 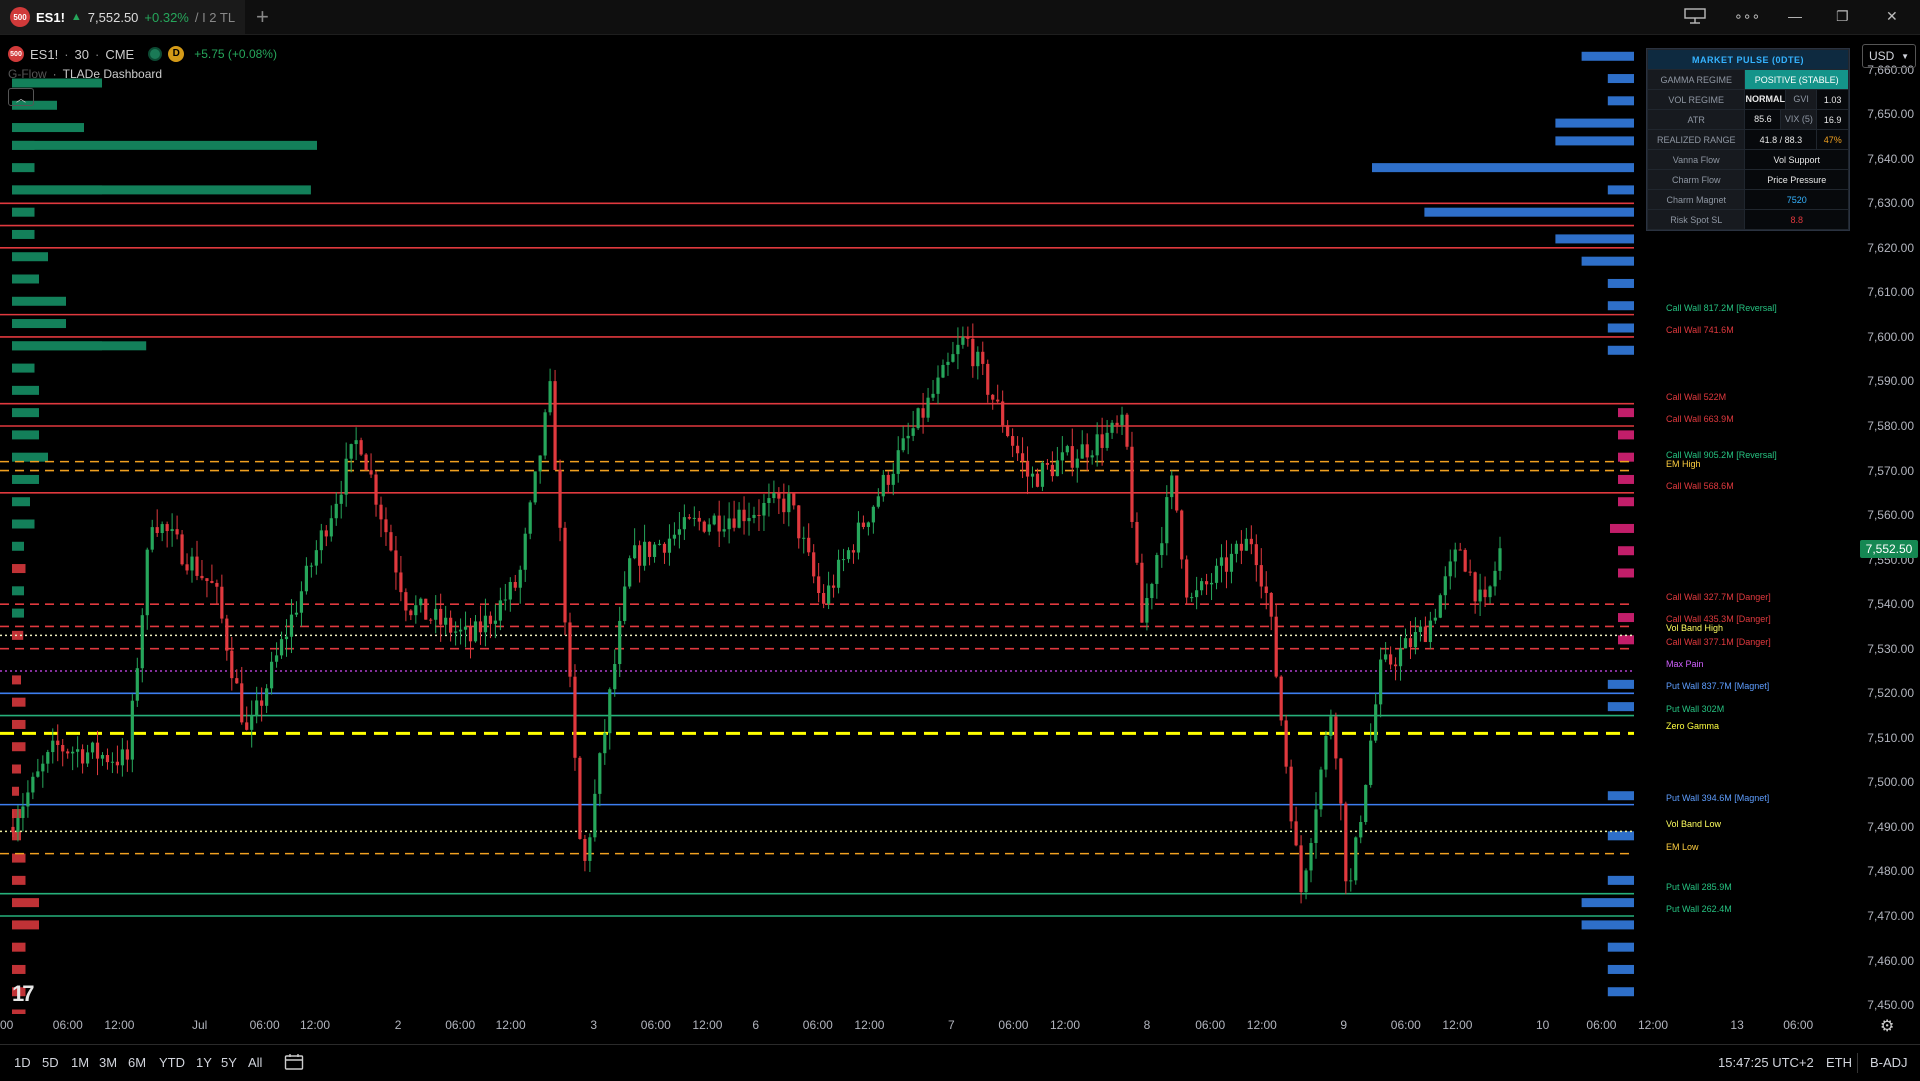 I want to click on adjustment-toggle: B-ADJ, so click(x=1889, y=1062).